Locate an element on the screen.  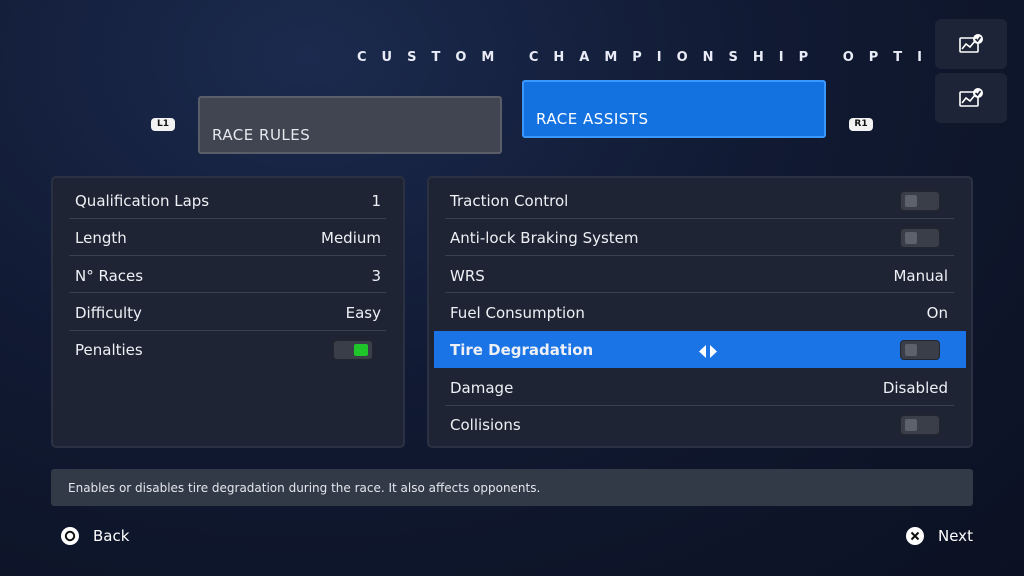
option-value: Easy is located at coordinates (363, 312).